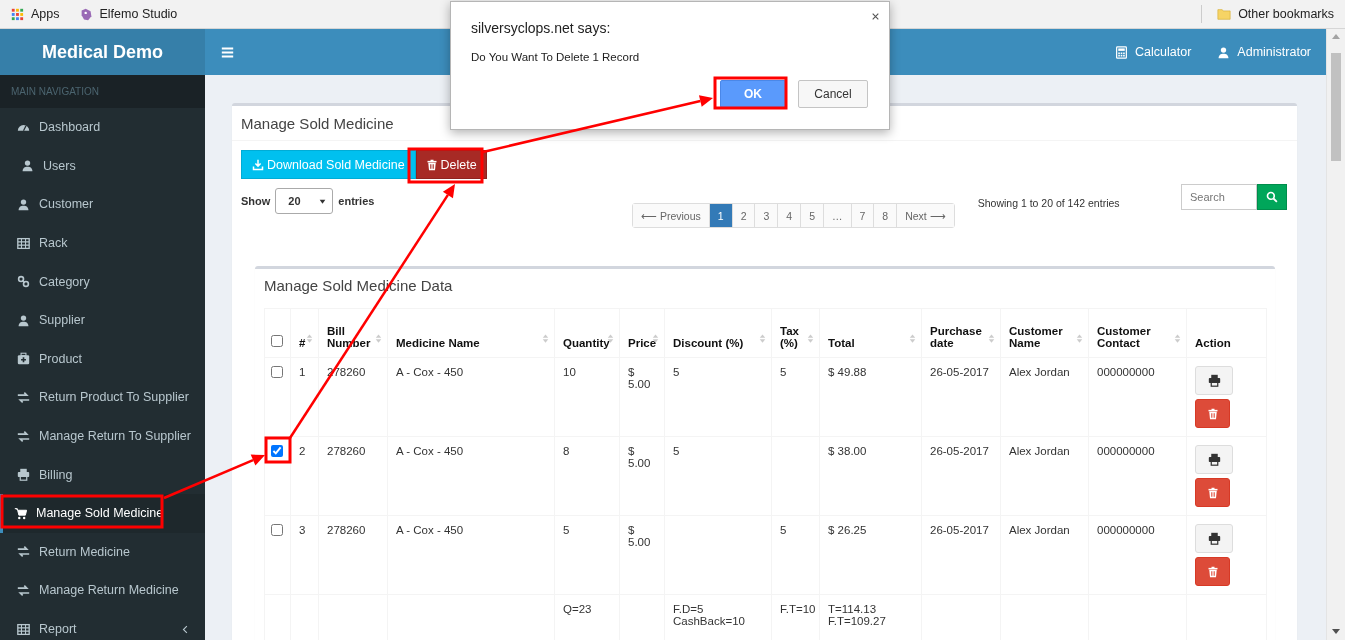 This screenshot has height=640, width=1345. Describe the element at coordinates (102, 320) in the screenshot. I see `sidebar-item: Supplier` at that location.